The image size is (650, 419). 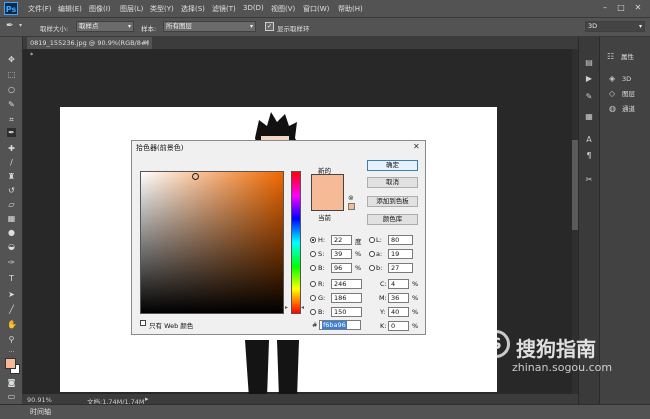 What do you see at coordinates (612, 78) in the screenshot?
I see `3d-cube-icon: ◈` at bounding box center [612, 78].